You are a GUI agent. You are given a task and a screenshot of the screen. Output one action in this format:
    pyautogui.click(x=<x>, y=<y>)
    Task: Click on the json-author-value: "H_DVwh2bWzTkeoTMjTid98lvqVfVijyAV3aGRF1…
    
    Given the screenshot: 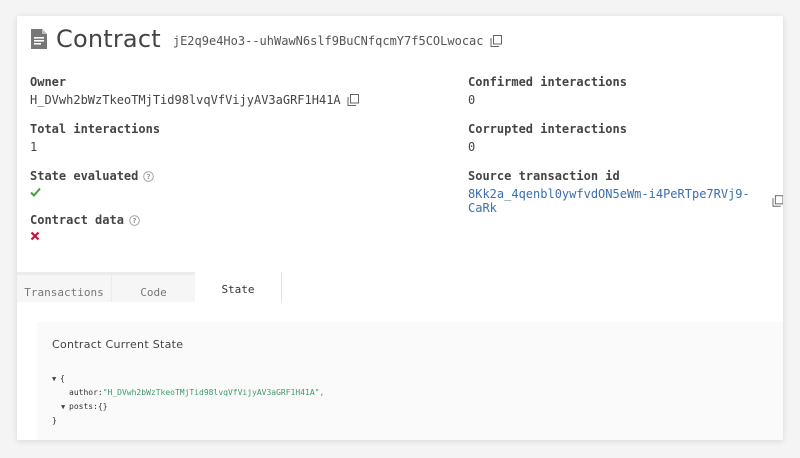 What is the action you would take?
    pyautogui.click(x=213, y=392)
    